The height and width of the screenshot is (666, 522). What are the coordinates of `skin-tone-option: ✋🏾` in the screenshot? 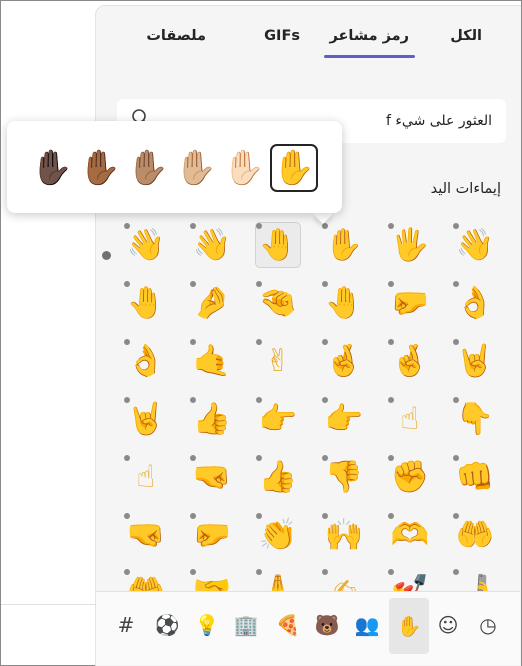 It's located at (100, 168).